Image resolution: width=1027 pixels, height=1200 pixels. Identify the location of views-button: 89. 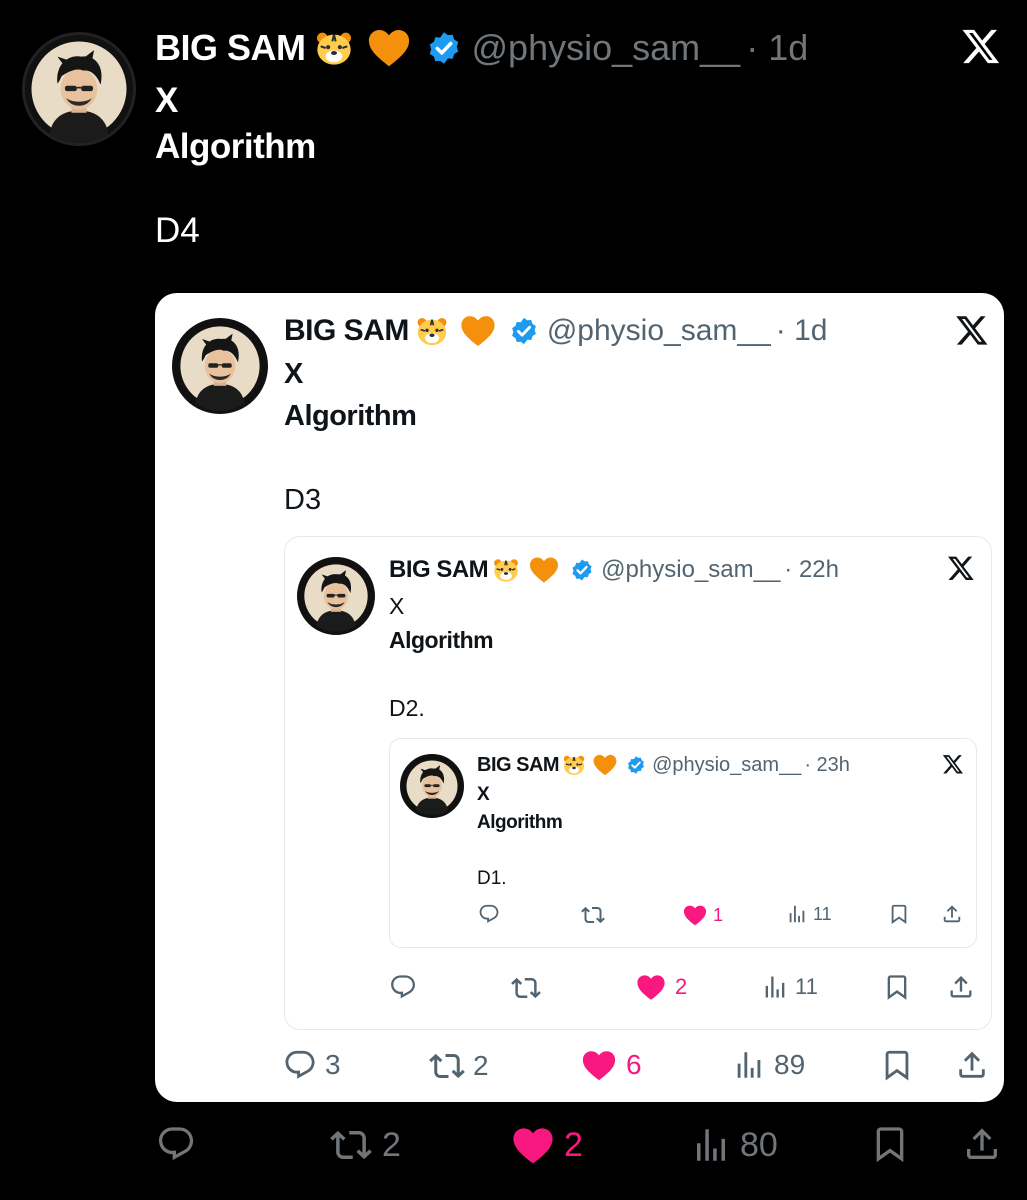
(768, 1065).